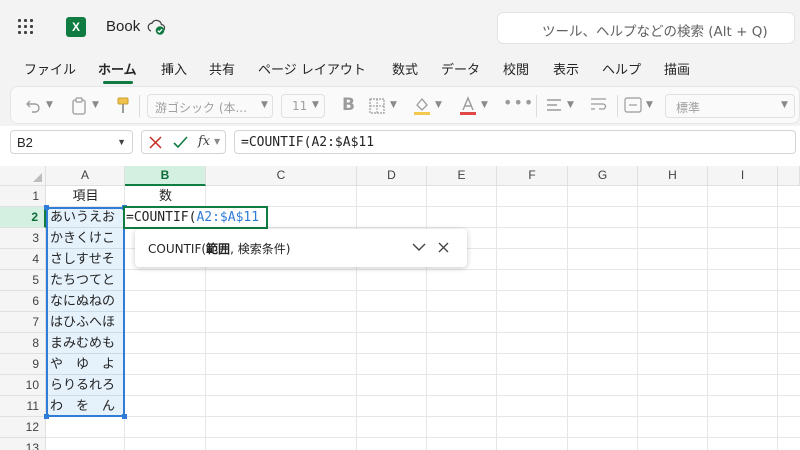 This screenshot has width=800, height=450. Describe the element at coordinates (86, 301) in the screenshot. I see `cell-a6: なにぬねの` at that location.